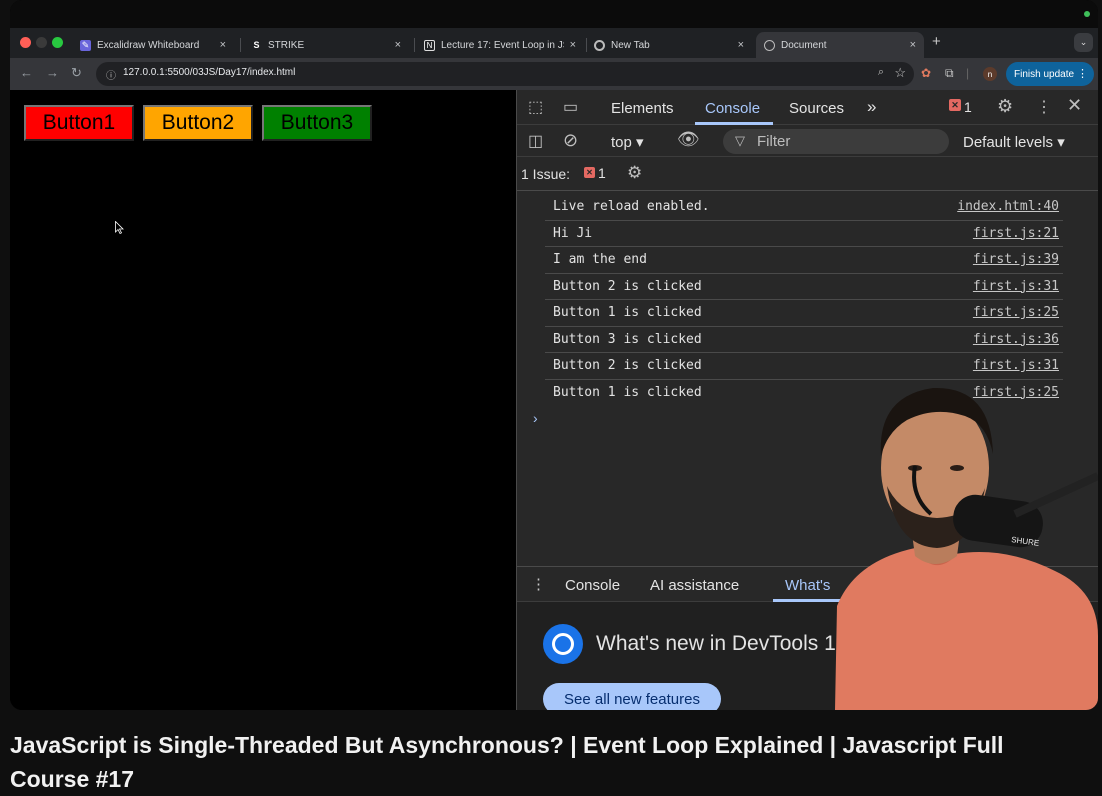  Describe the element at coordinates (774, 141) in the screenshot. I see `filter-placeholder: Filter` at that location.